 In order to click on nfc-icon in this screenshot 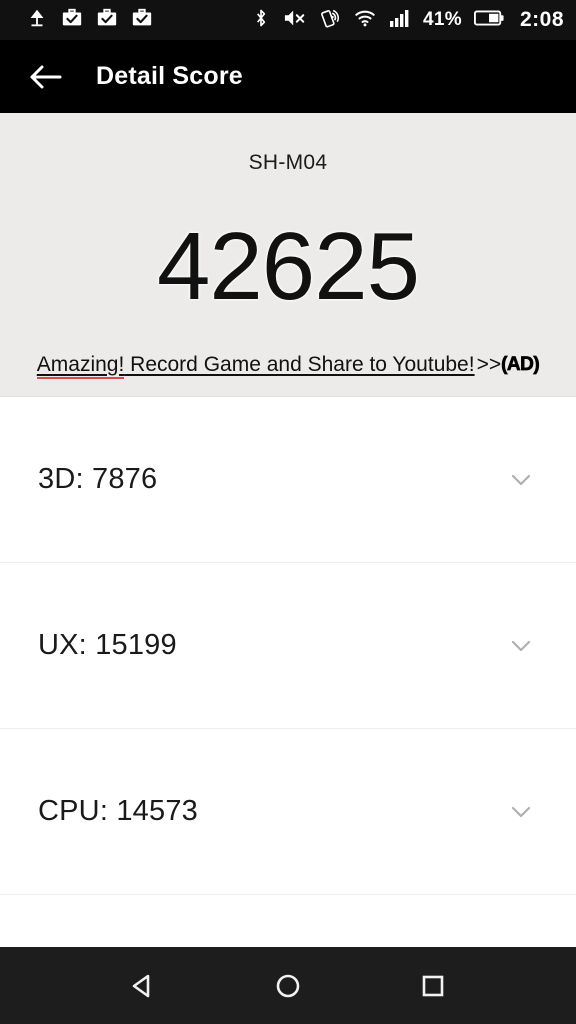, I will do `click(330, 20)`.